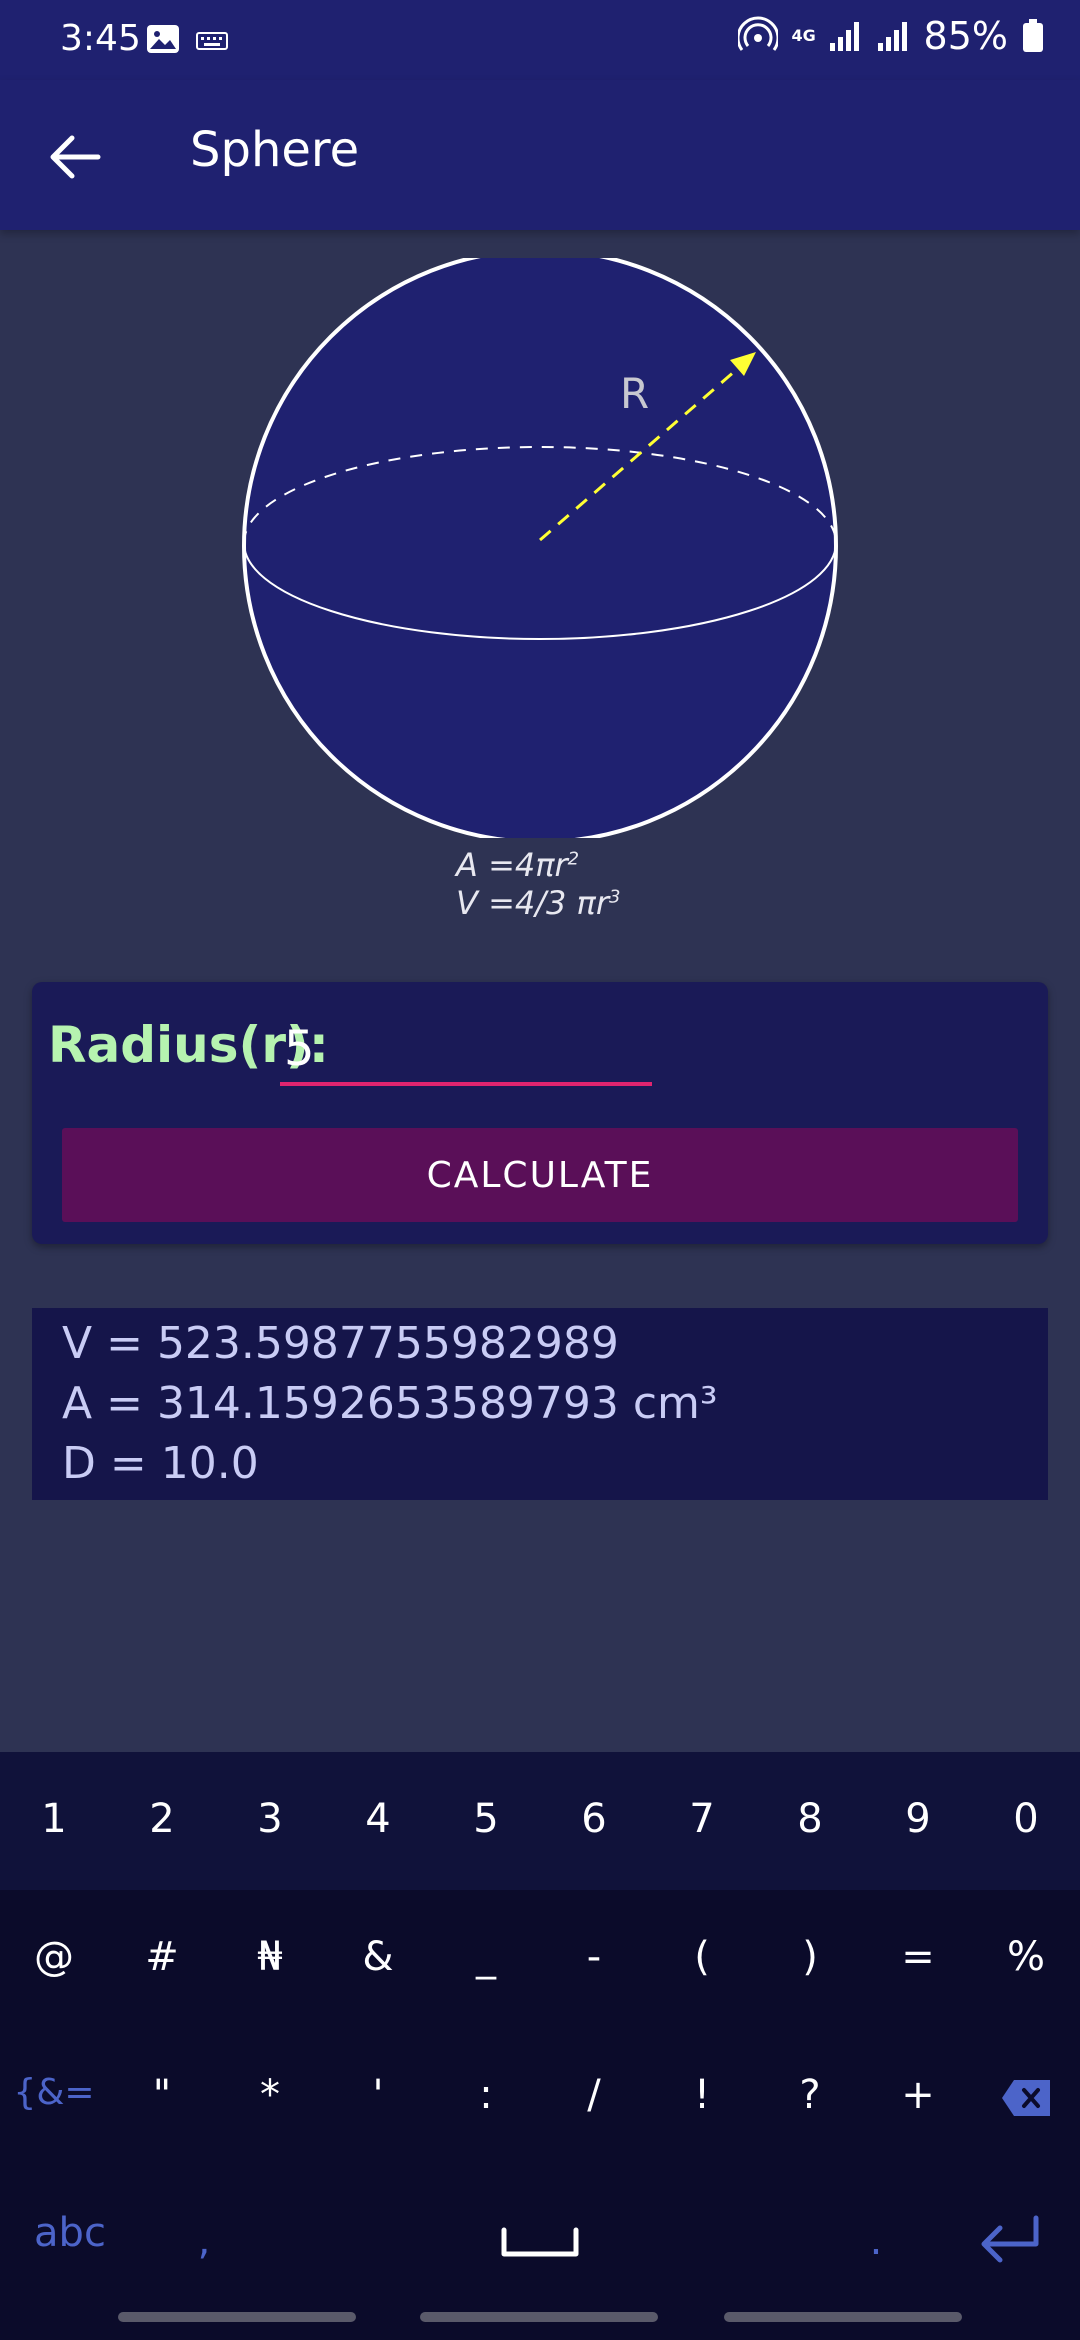 The image size is (1080, 2340). I want to click on key-at: @, so click(54, 1957).